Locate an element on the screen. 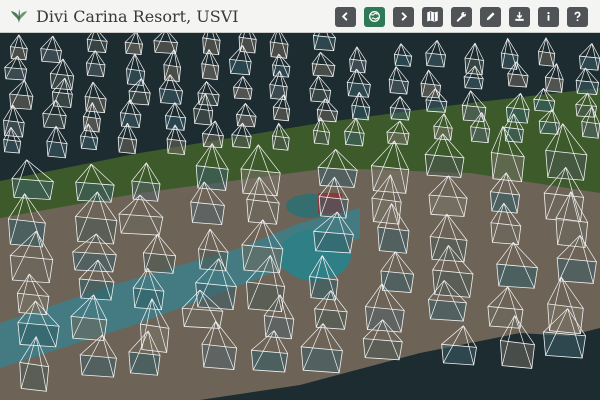 The width and height of the screenshot is (600, 400). edit-button is located at coordinates (490, 16).